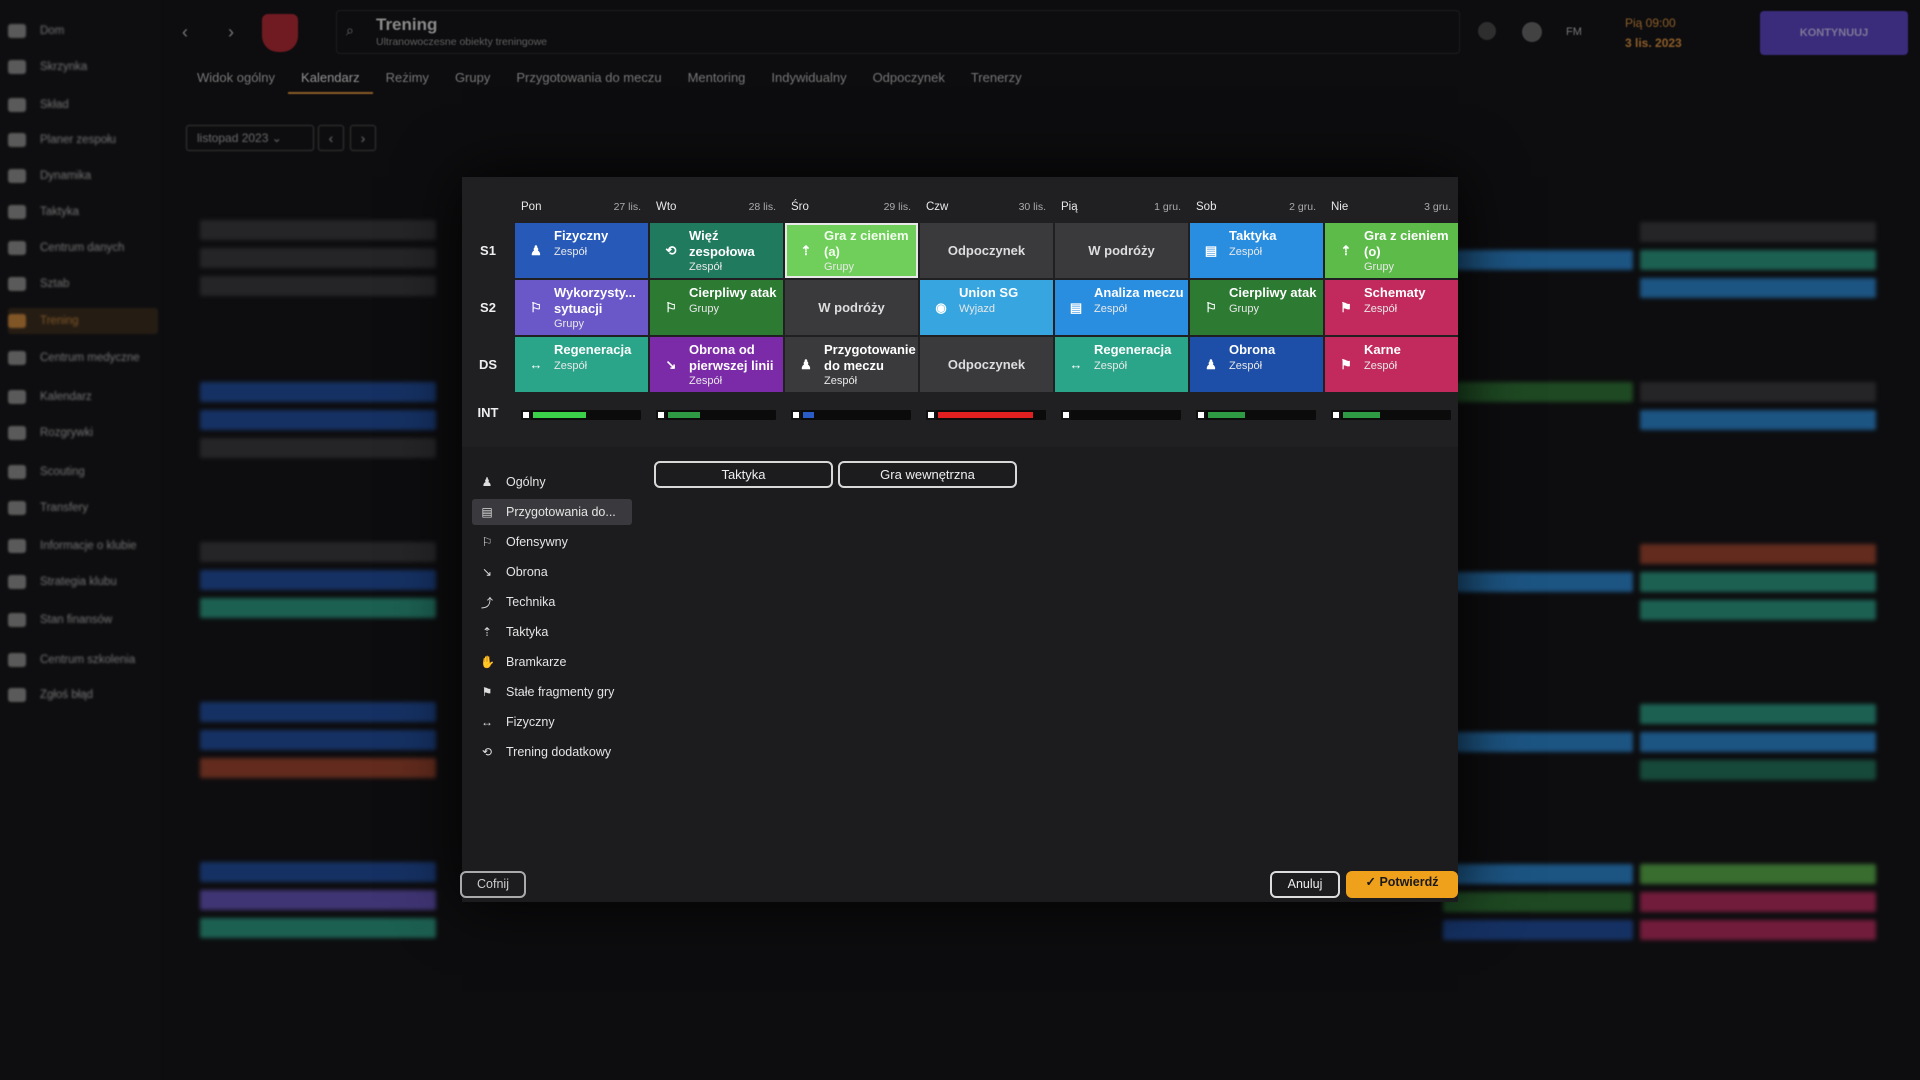  Describe the element at coordinates (83, 105) in the screenshot. I see `sidebar-item: Skład` at that location.